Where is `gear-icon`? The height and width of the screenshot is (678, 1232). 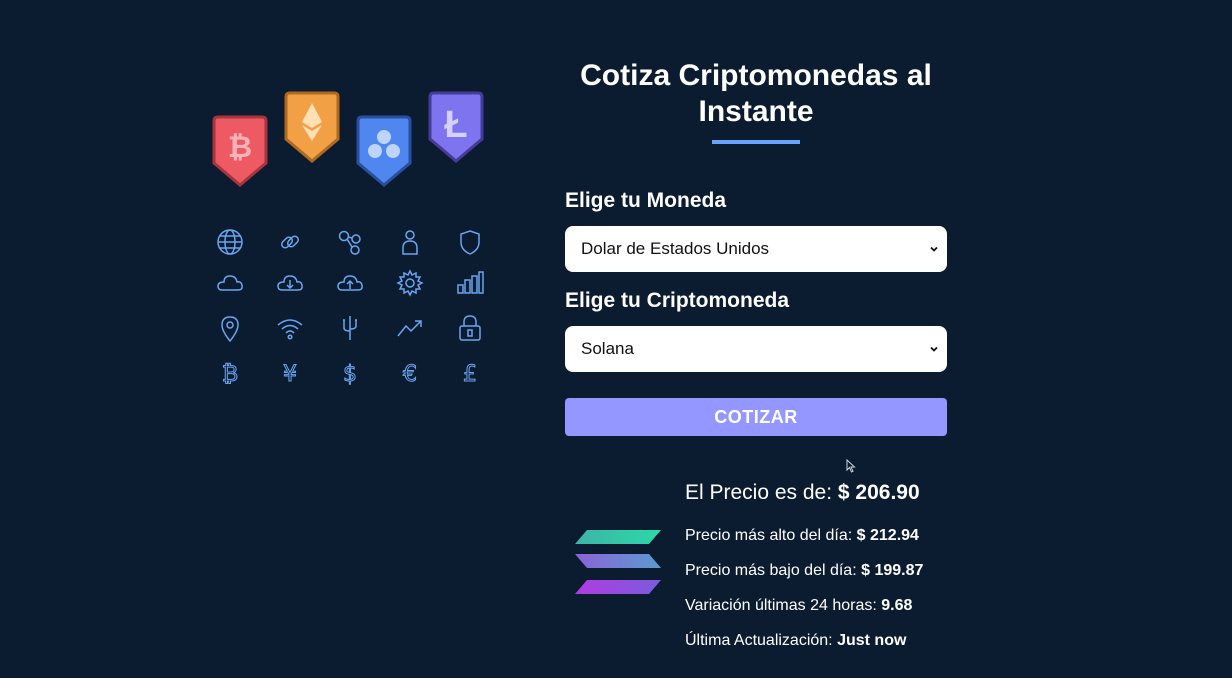
gear-icon is located at coordinates (410, 283).